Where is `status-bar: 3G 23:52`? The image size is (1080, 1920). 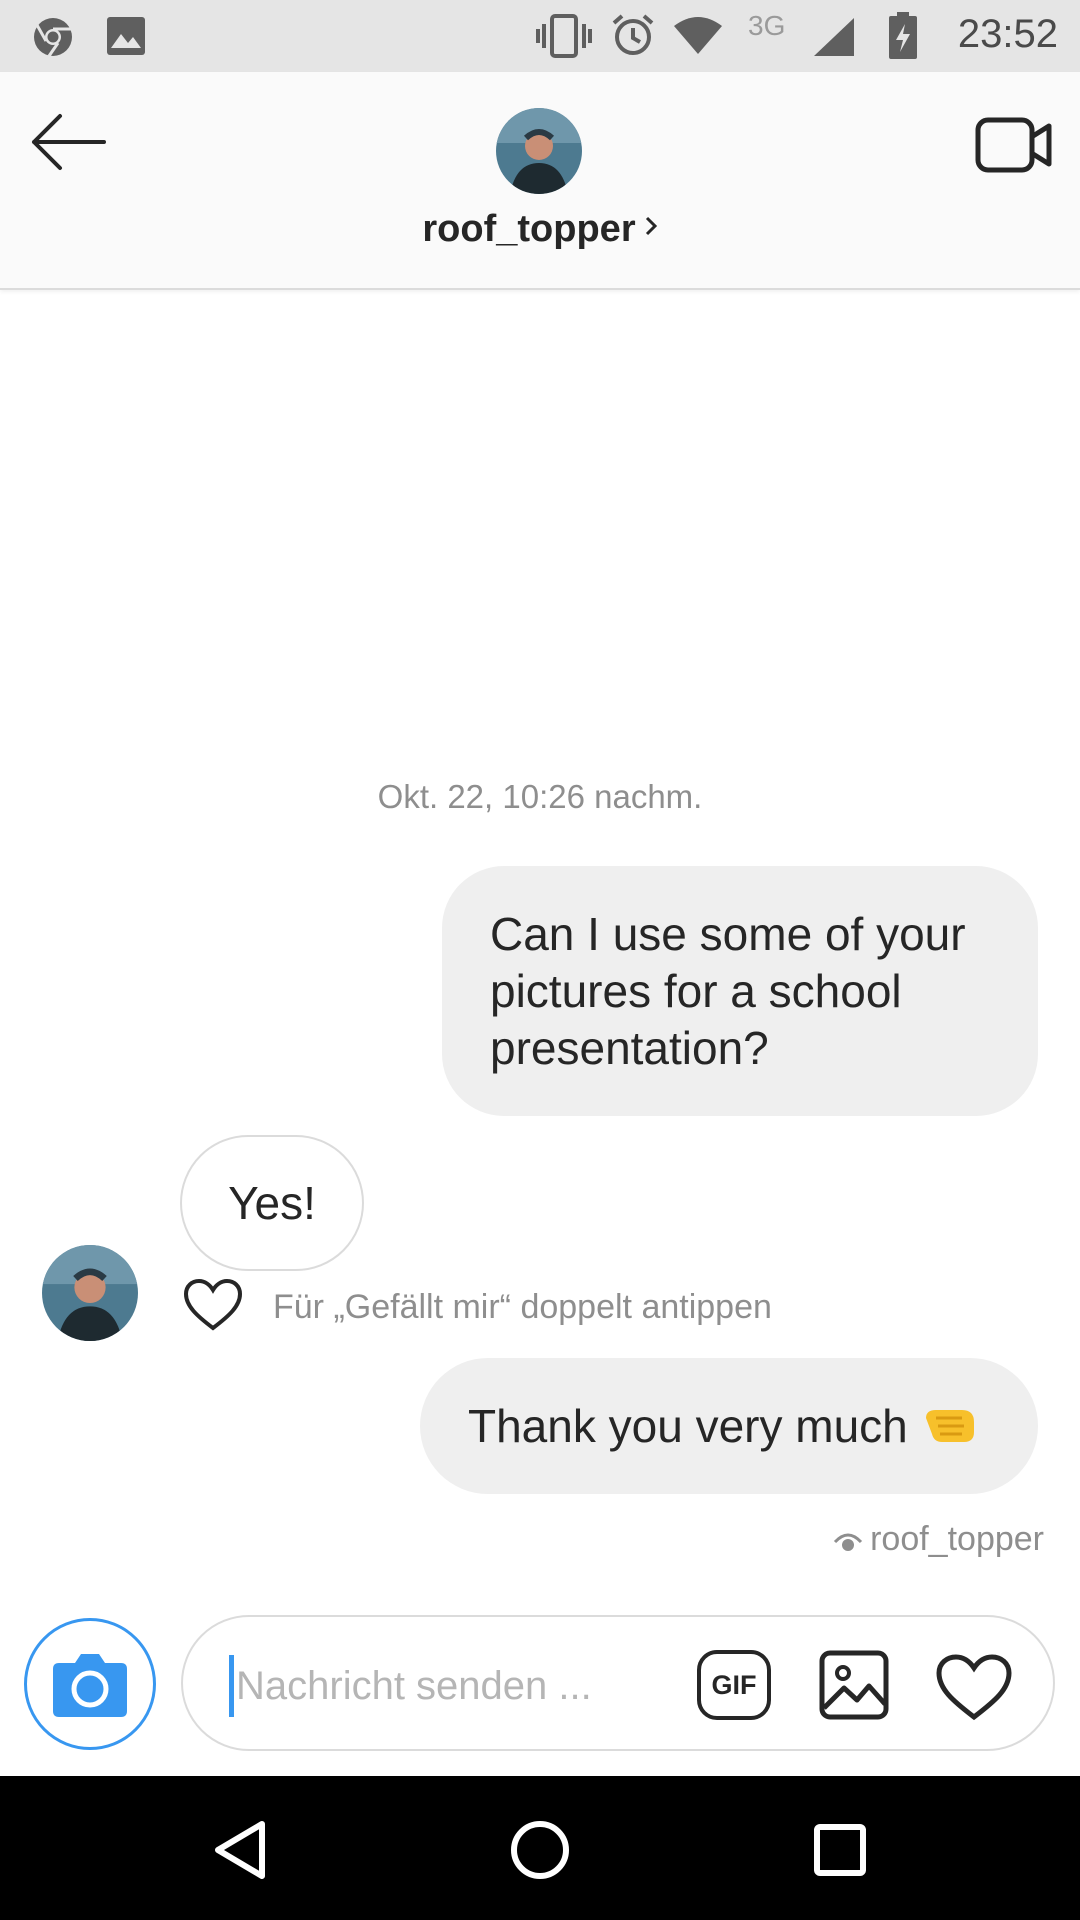 status-bar: 3G 23:52 is located at coordinates (540, 36).